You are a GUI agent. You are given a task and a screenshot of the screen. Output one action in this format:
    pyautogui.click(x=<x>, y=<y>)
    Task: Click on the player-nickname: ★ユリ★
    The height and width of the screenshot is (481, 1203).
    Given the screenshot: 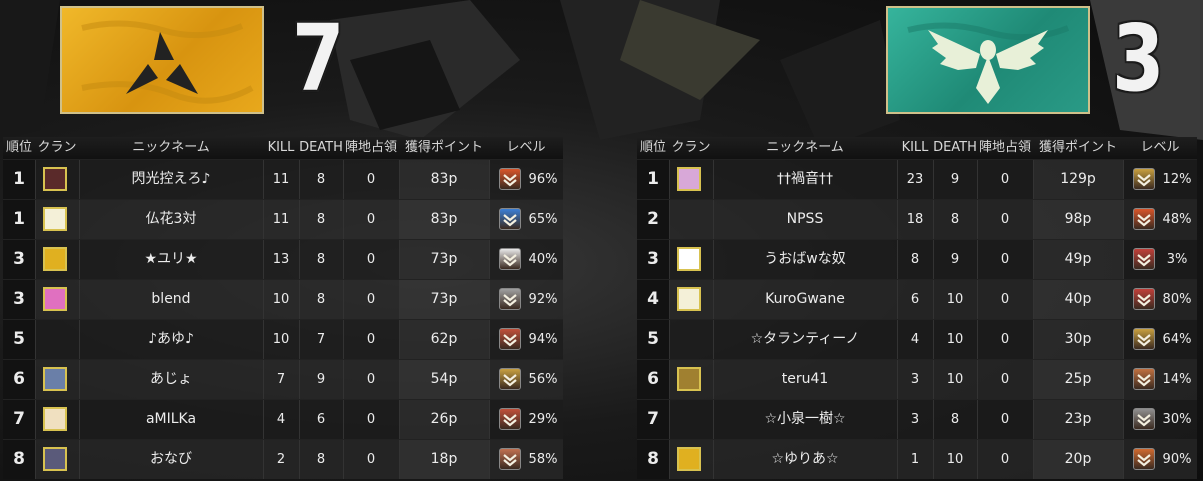 What is the action you would take?
    pyautogui.click(x=171, y=259)
    